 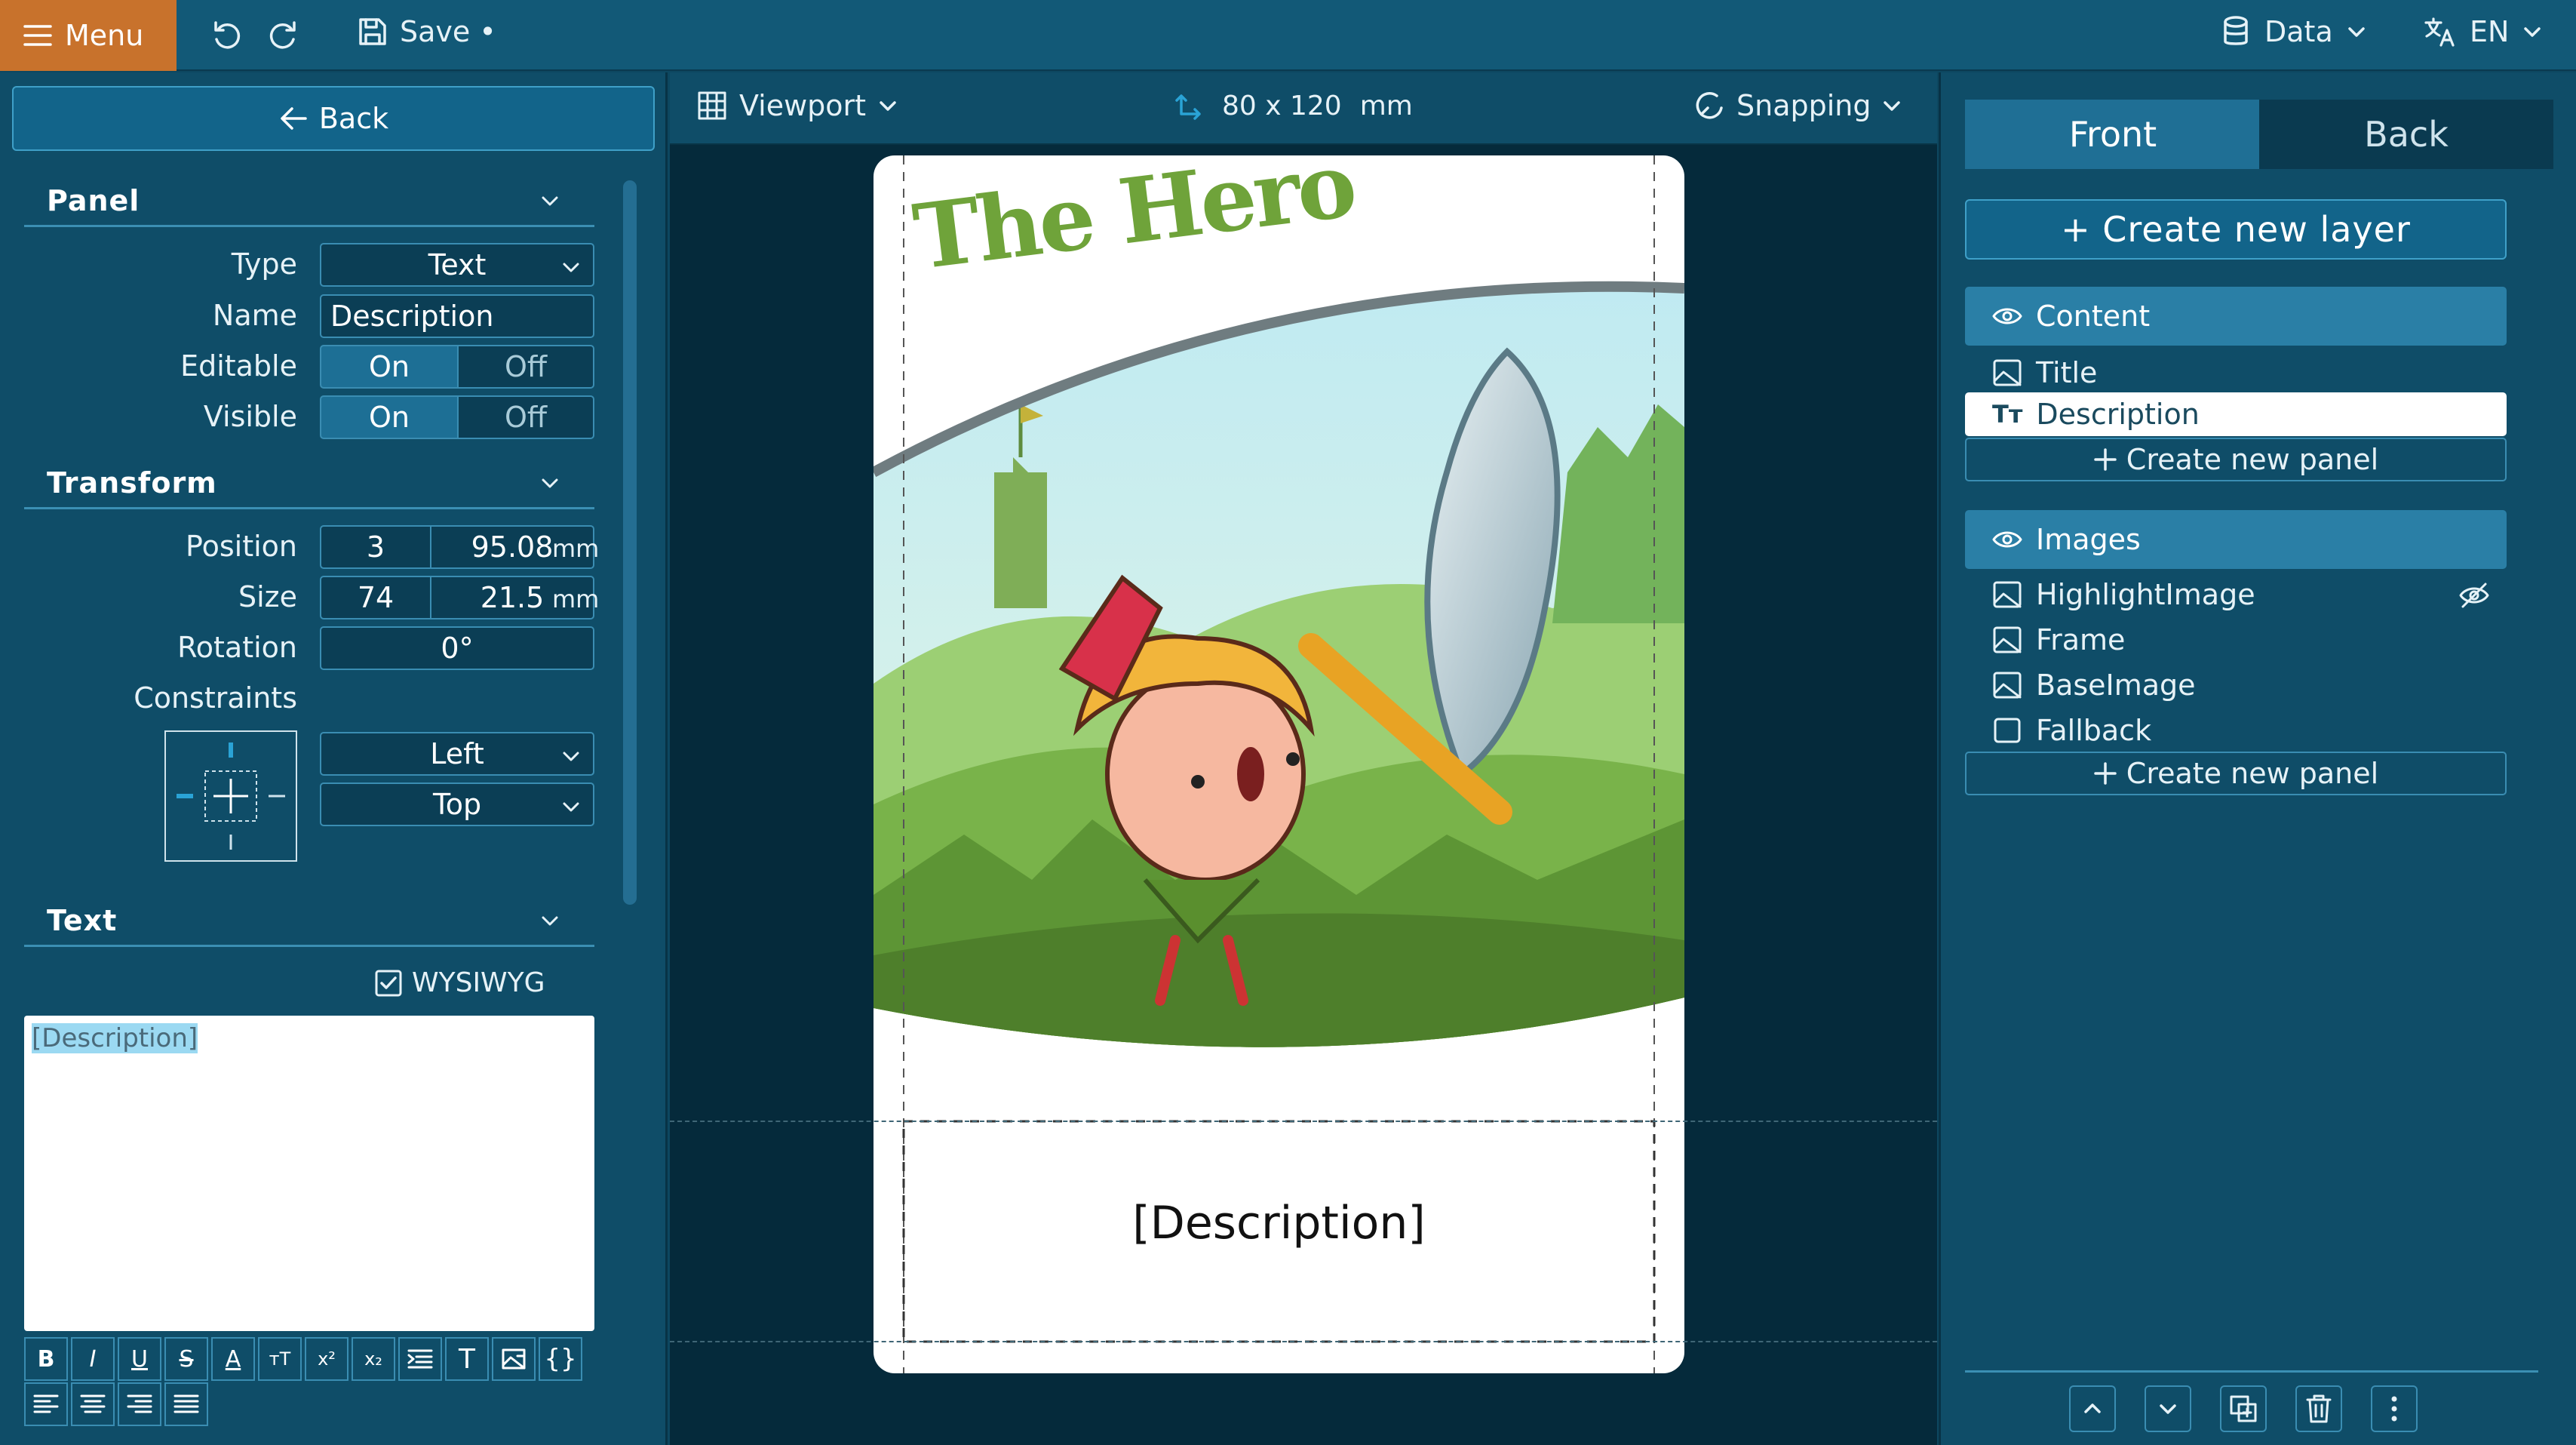 I want to click on position-label: Position, so click(x=241, y=547).